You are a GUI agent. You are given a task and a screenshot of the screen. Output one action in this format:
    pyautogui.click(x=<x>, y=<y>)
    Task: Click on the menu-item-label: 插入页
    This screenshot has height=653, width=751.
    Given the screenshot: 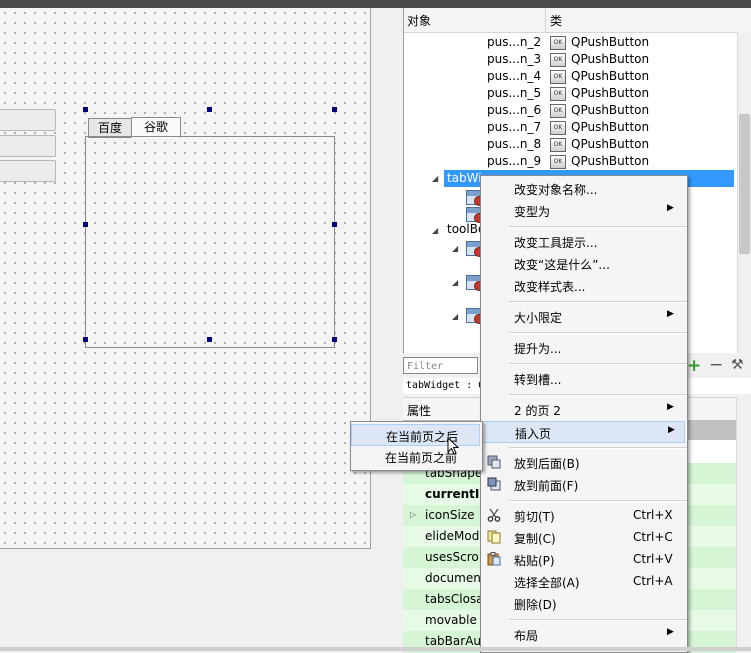 What is the action you would take?
    pyautogui.click(x=533, y=434)
    